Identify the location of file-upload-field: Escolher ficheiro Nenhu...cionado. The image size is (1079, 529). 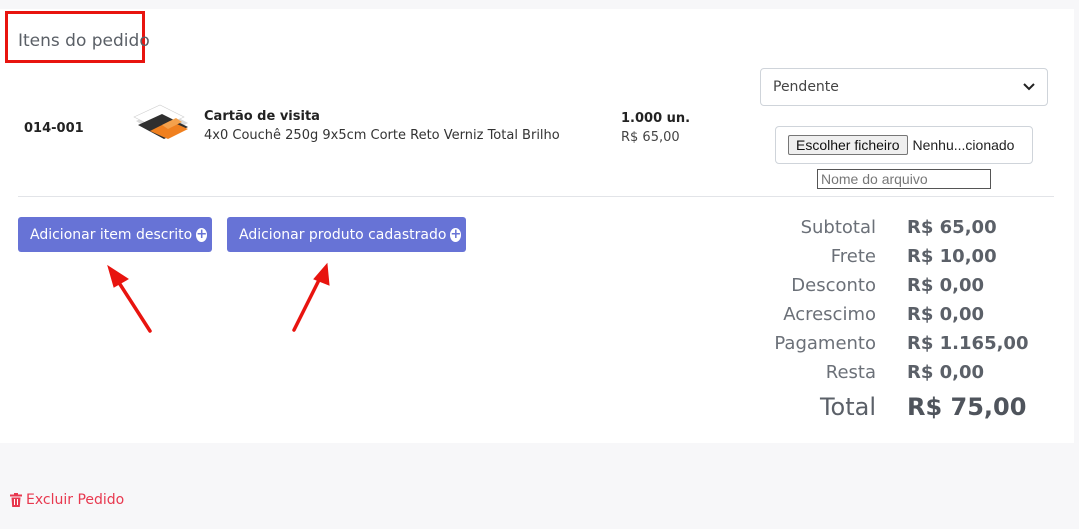
(904, 145).